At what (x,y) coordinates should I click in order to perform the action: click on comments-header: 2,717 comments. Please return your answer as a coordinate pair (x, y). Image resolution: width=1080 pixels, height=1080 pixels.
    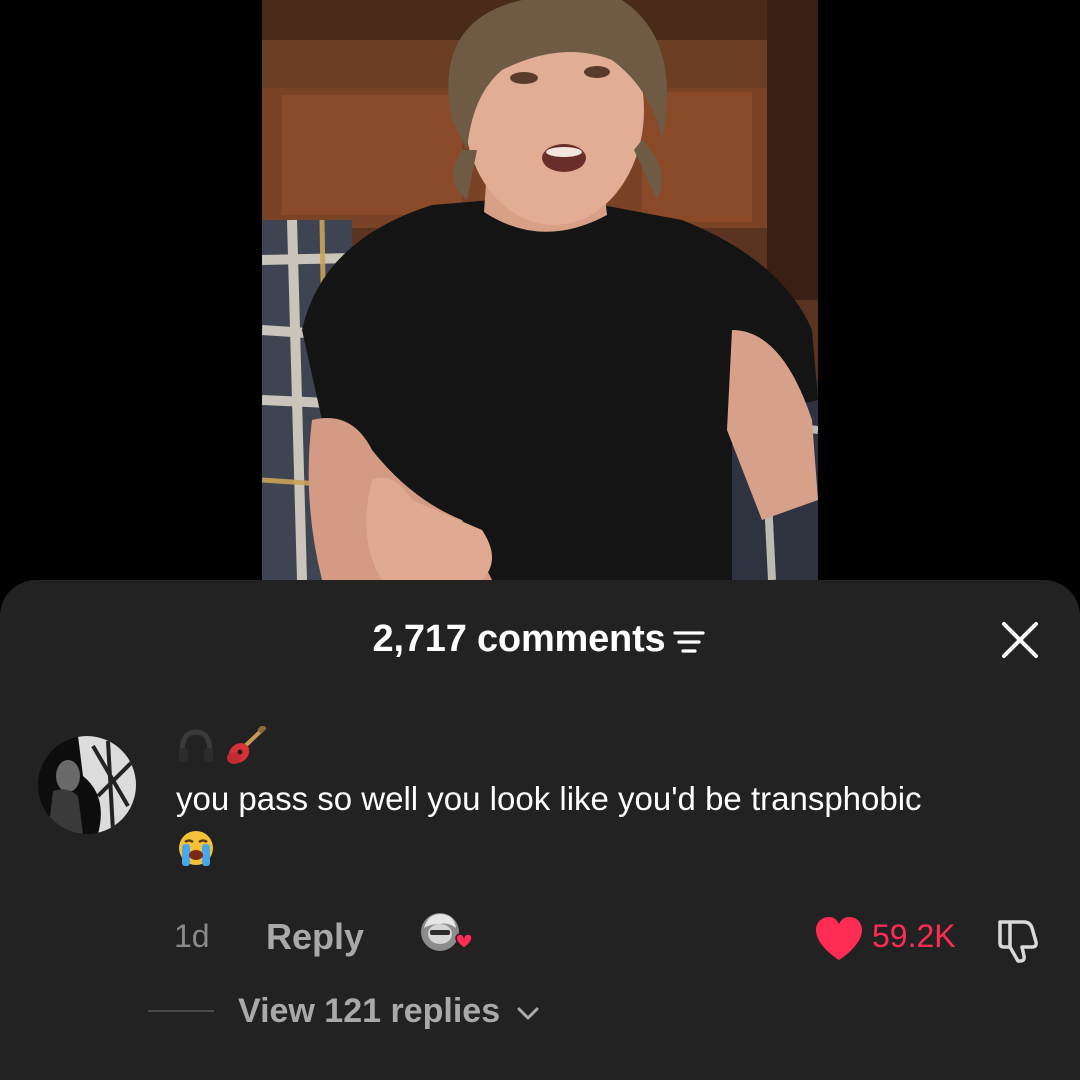
    Looking at the image, I should click on (540, 640).